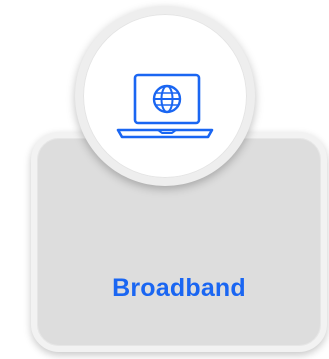  What do you see at coordinates (165, 106) in the screenshot?
I see `laptop-globe-icon` at bounding box center [165, 106].